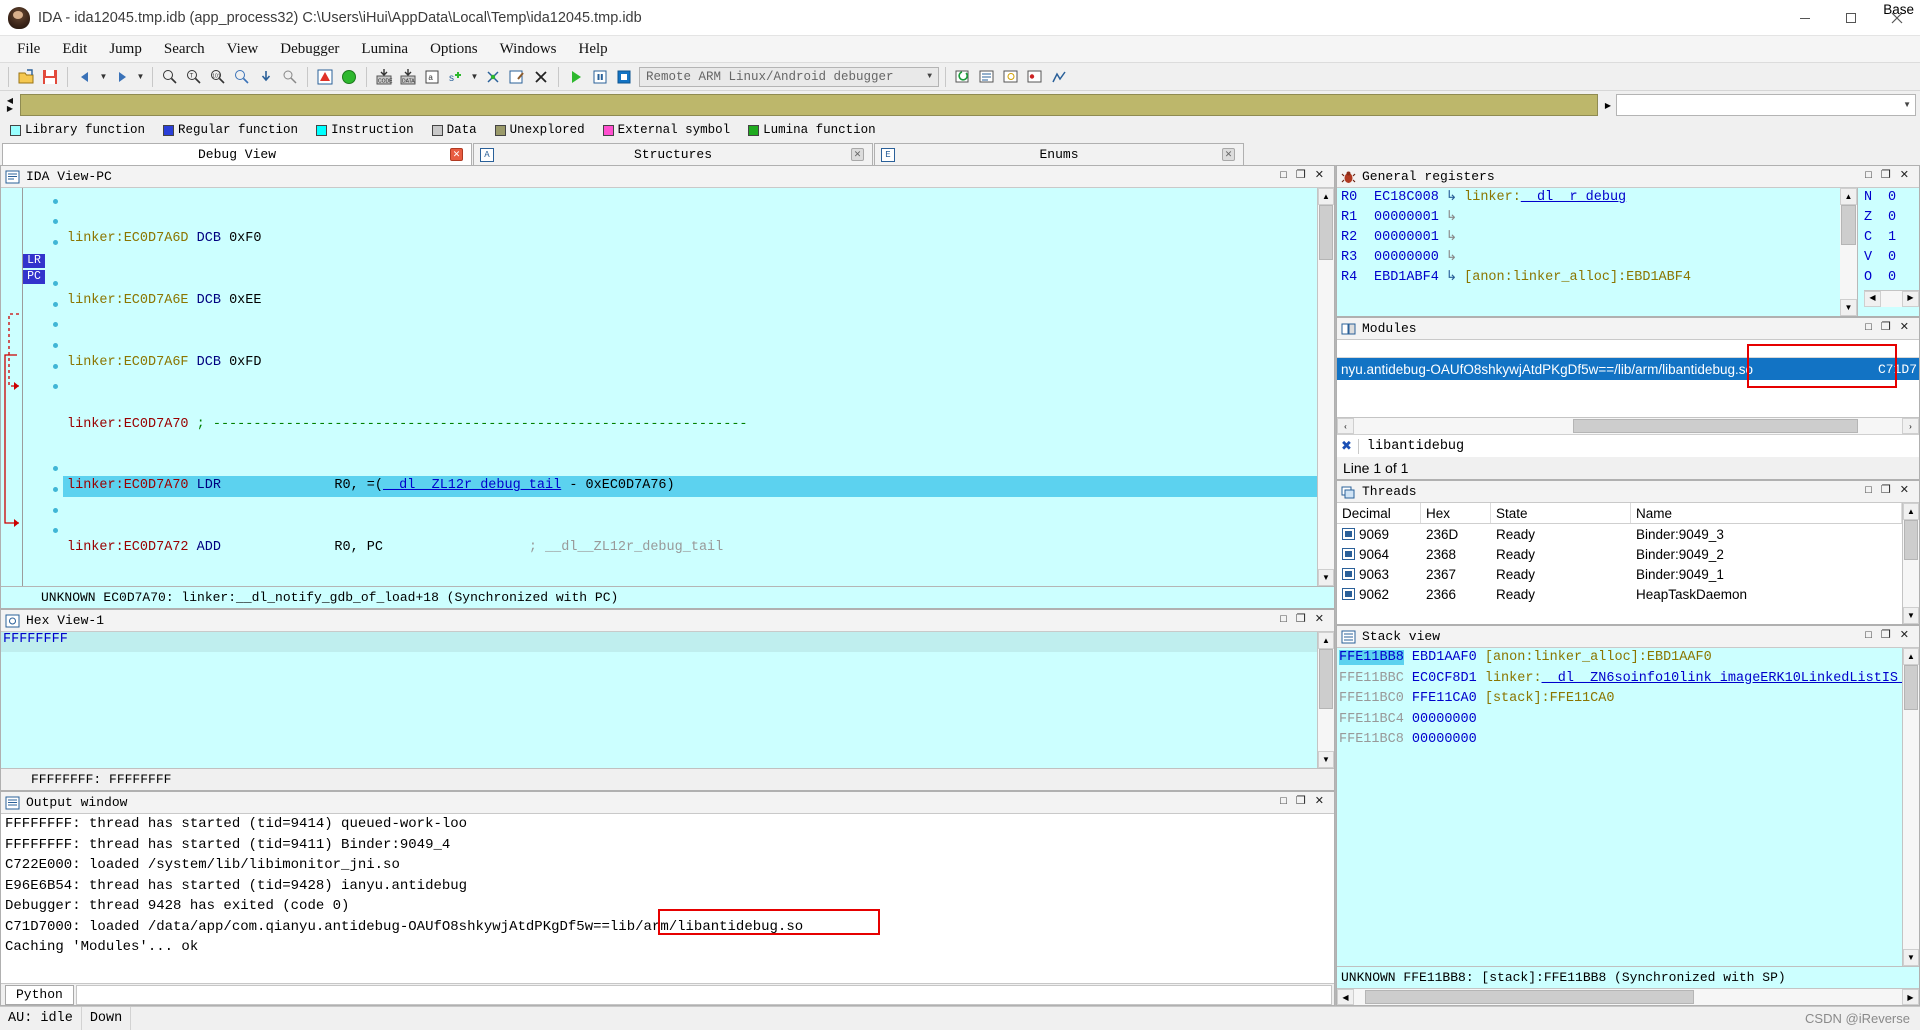 This screenshot has width=1920, height=1030. I want to click on stack-row: FFE11BC4 00000000, so click(1620, 720).